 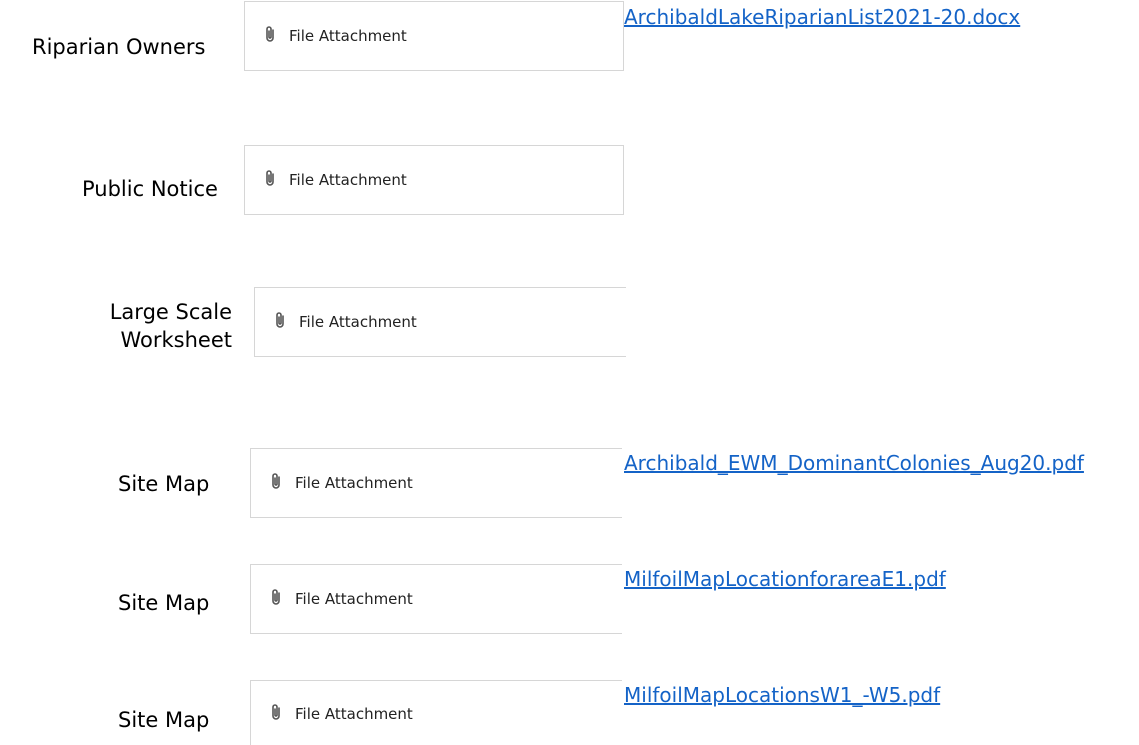 I want to click on field-label-riparian-owners: Riparian Owners, so click(x=119, y=47).